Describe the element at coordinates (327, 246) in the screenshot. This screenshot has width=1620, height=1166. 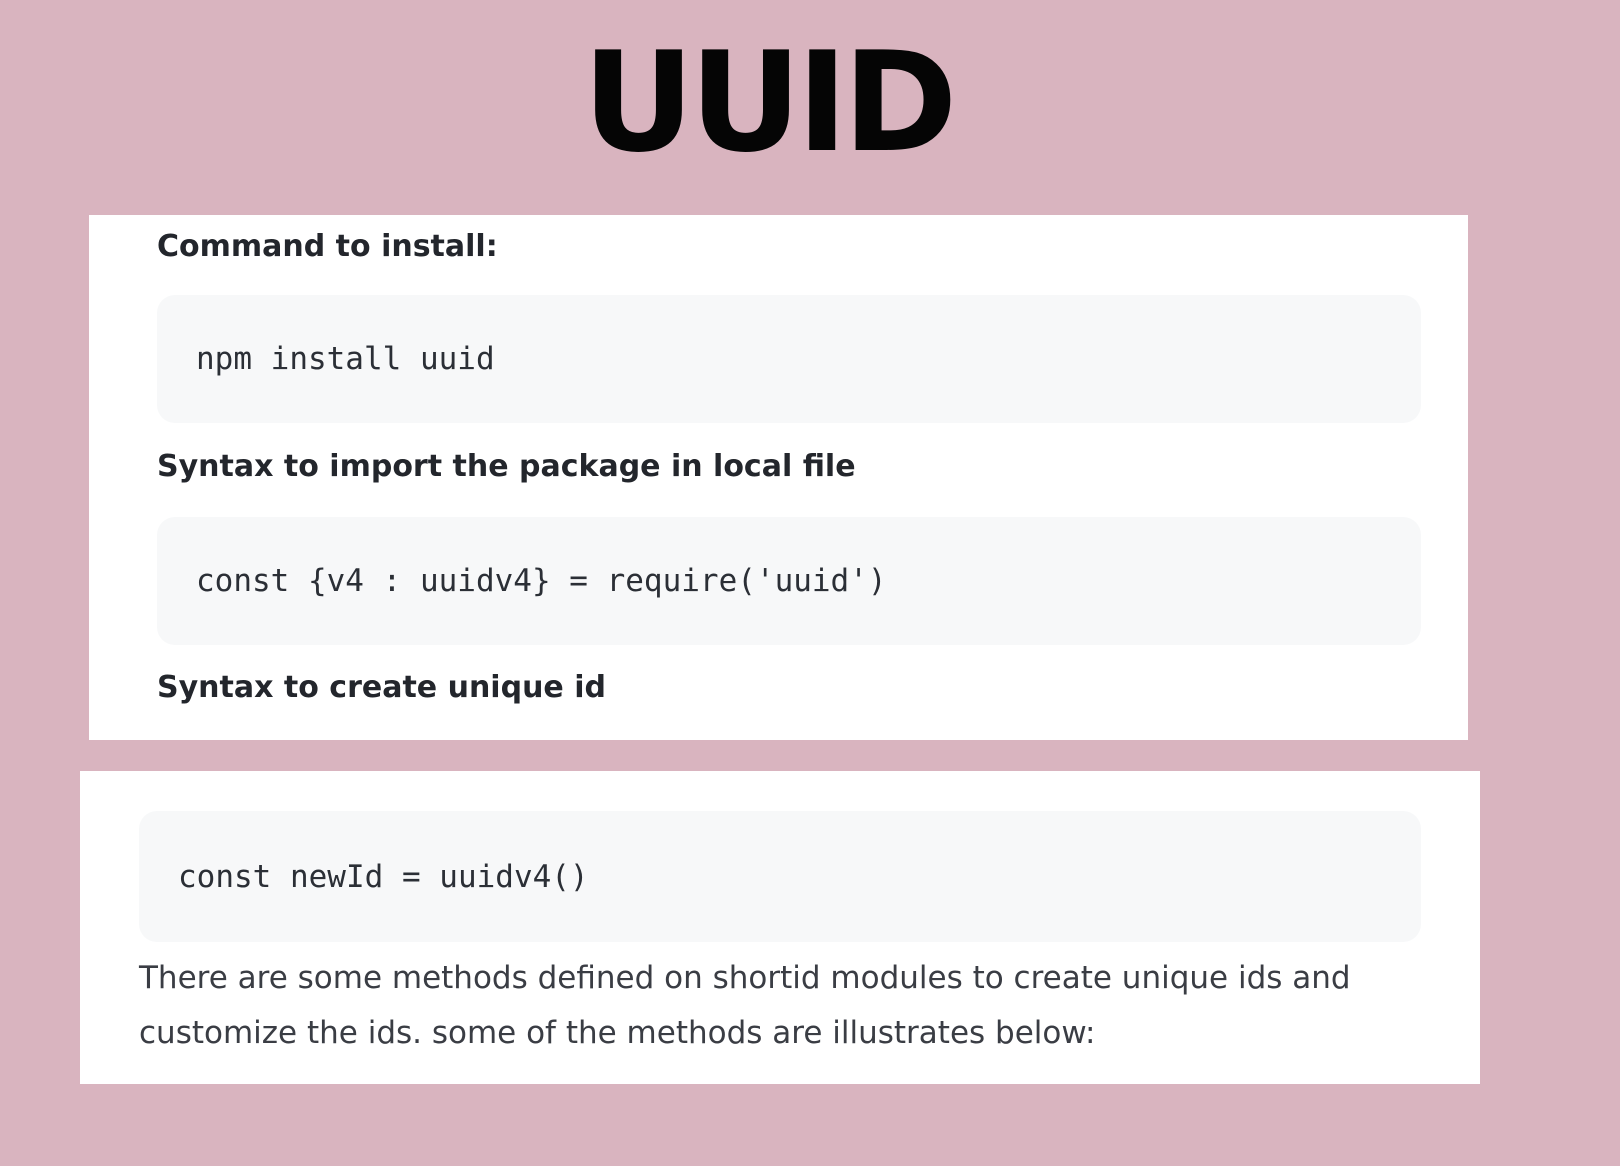
I see `install-command-label: Command to install:` at that location.